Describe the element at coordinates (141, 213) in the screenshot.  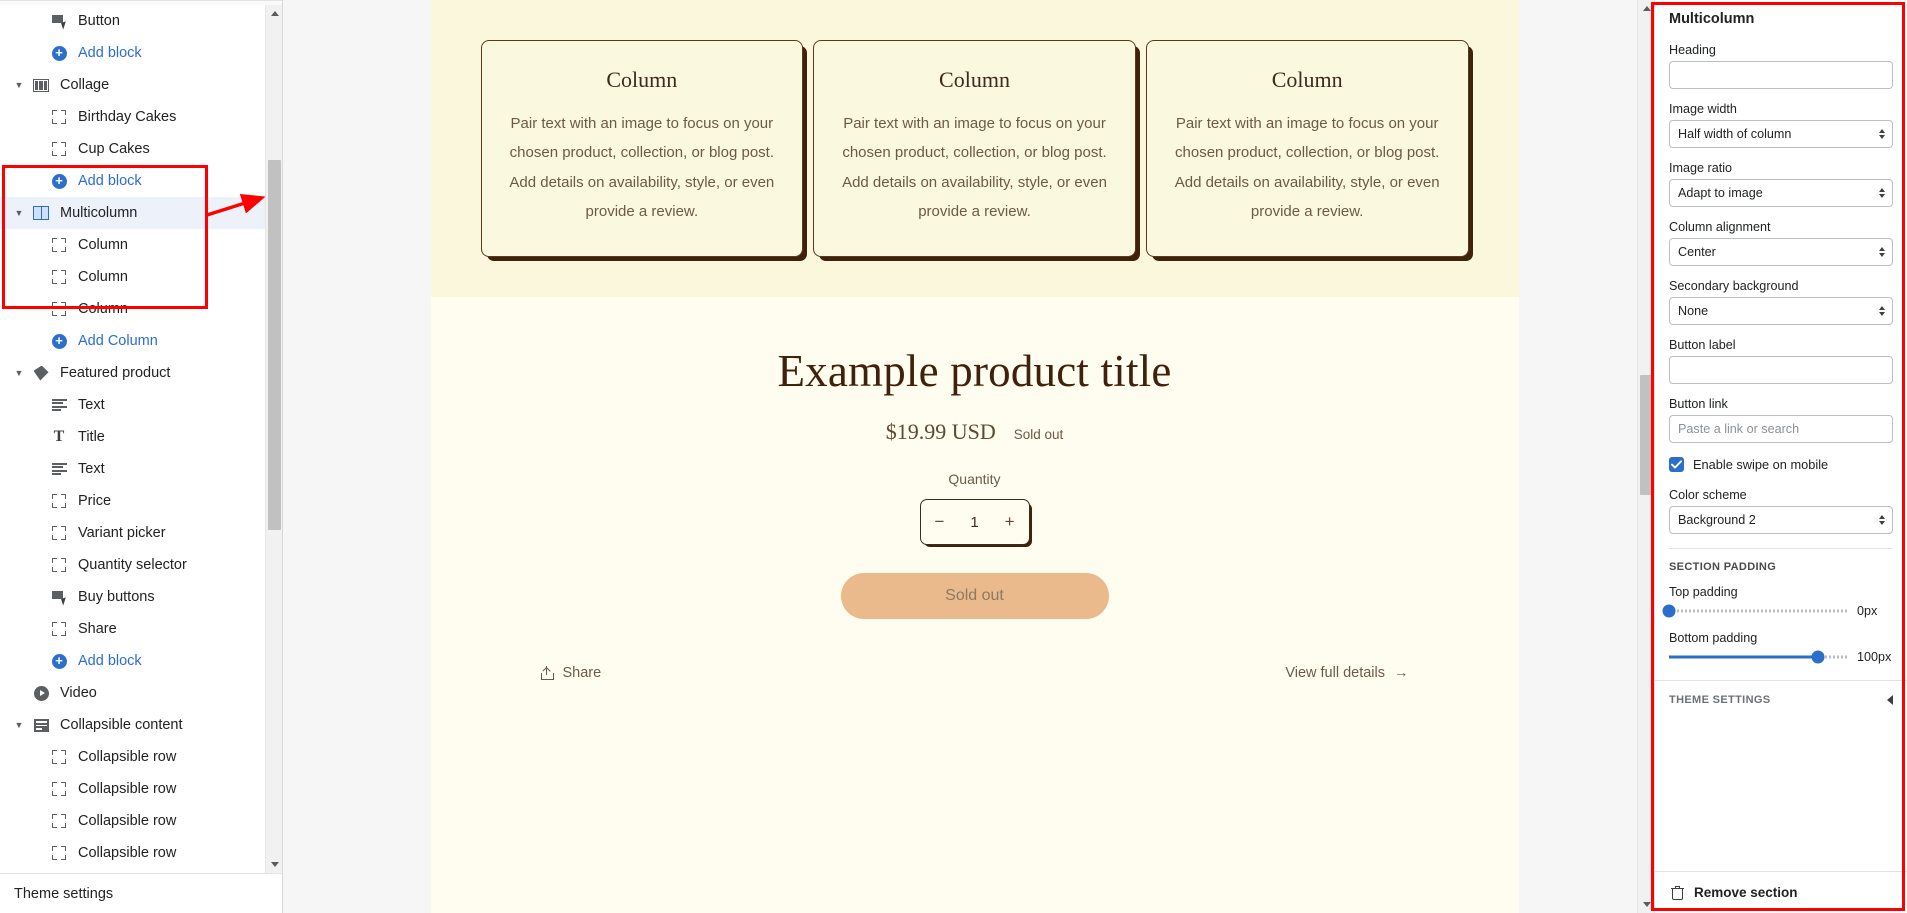
I see `sidebar-item-multicolumn: ▼ Multicolumn` at that location.